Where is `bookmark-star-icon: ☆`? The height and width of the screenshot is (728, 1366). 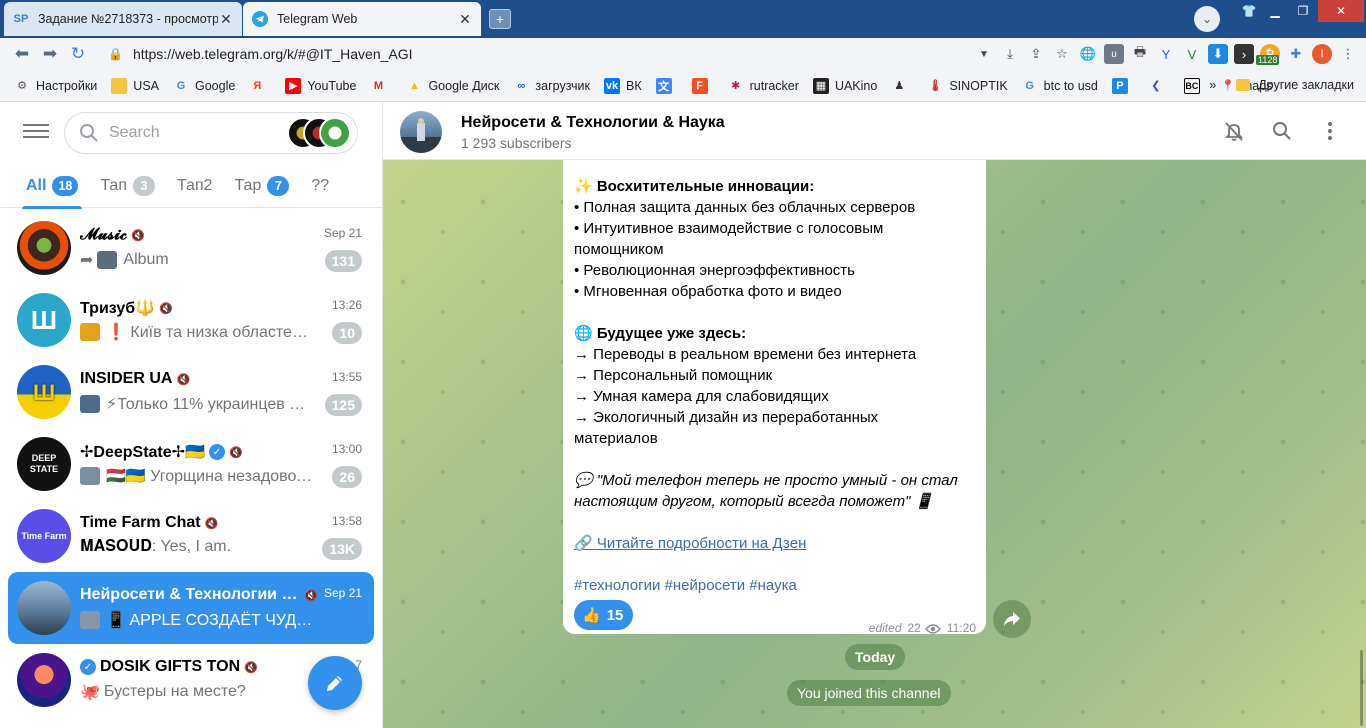 bookmark-star-icon: ☆ is located at coordinates (1062, 54).